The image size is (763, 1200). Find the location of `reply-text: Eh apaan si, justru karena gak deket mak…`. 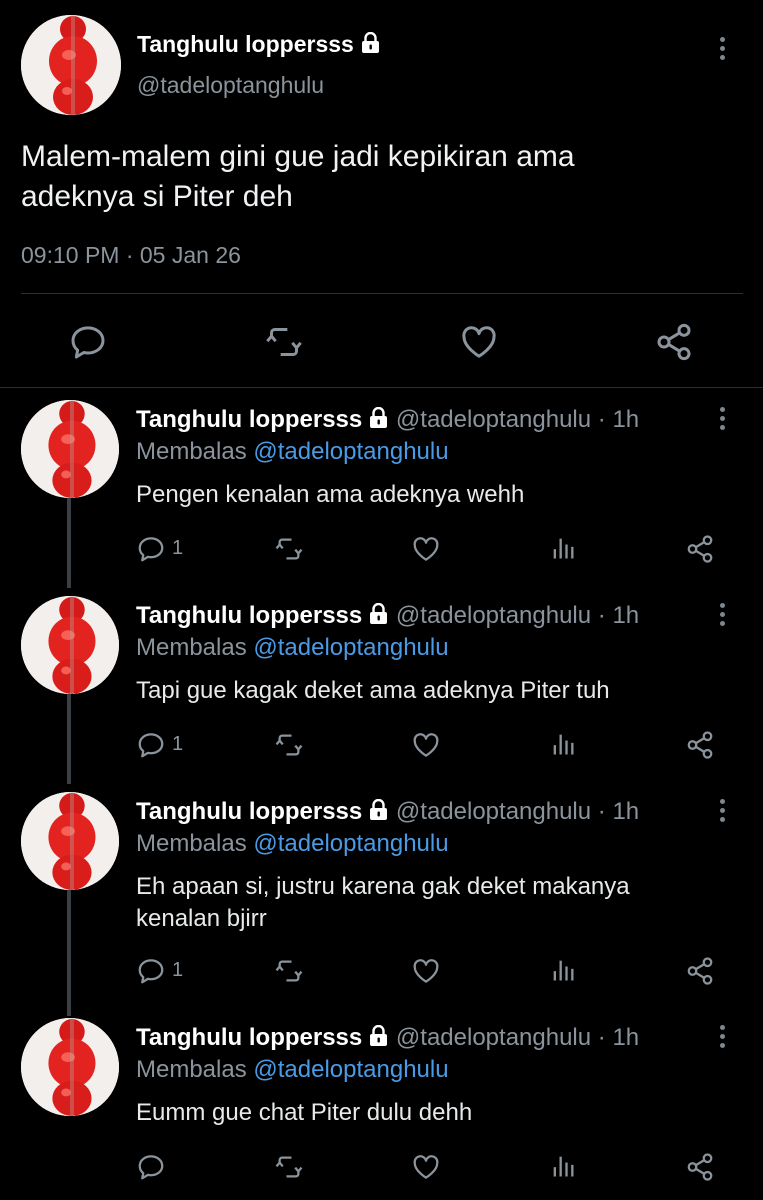

reply-text: Eh apaan si, justru karena gak deket mak… is located at coordinates (383, 903).